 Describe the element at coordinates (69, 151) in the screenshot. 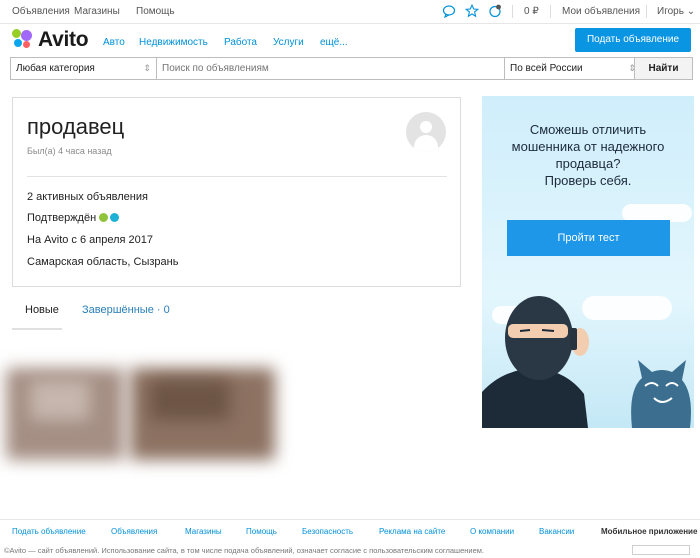

I see `last-seen: Был(а) 4 часа назад` at that location.